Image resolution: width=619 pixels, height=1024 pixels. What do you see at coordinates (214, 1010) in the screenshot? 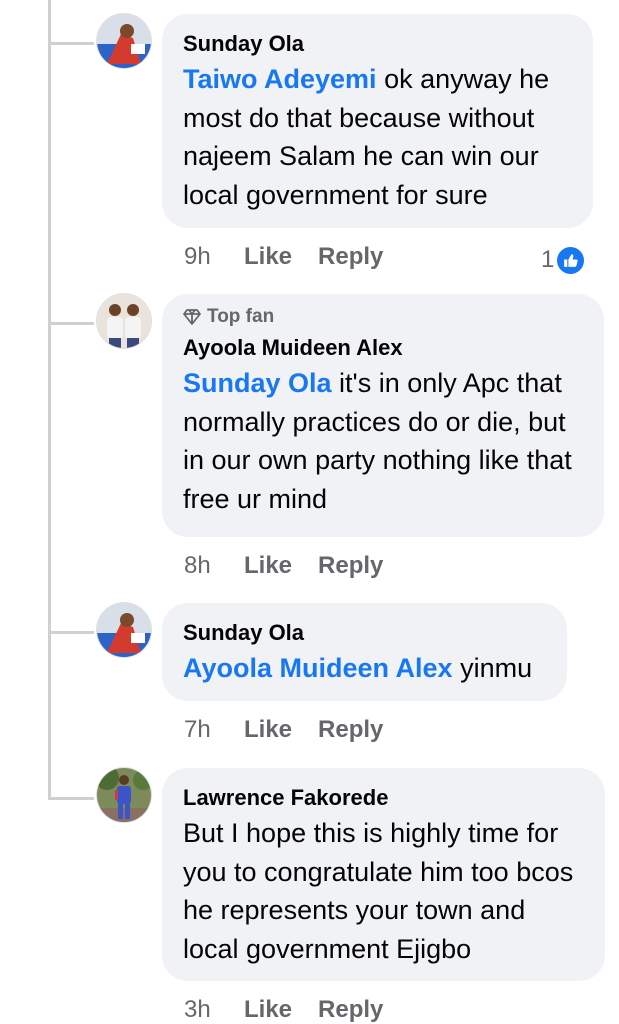
I see `comment-time: 3h` at bounding box center [214, 1010].